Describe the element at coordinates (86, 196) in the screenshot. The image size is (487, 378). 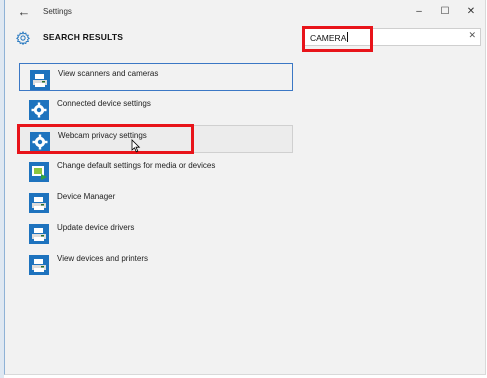
I see `result-label: Device Manager` at that location.